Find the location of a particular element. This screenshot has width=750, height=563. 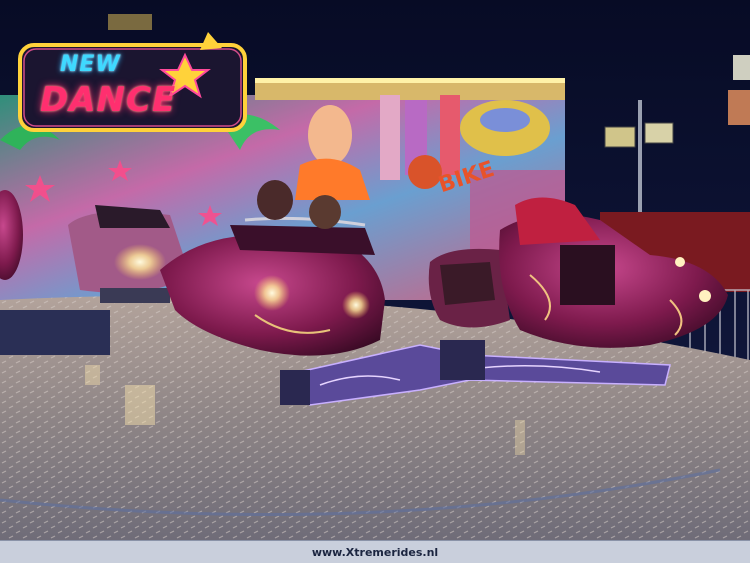

watermark-text: www.Xtremerides.nl is located at coordinates (375, 552).